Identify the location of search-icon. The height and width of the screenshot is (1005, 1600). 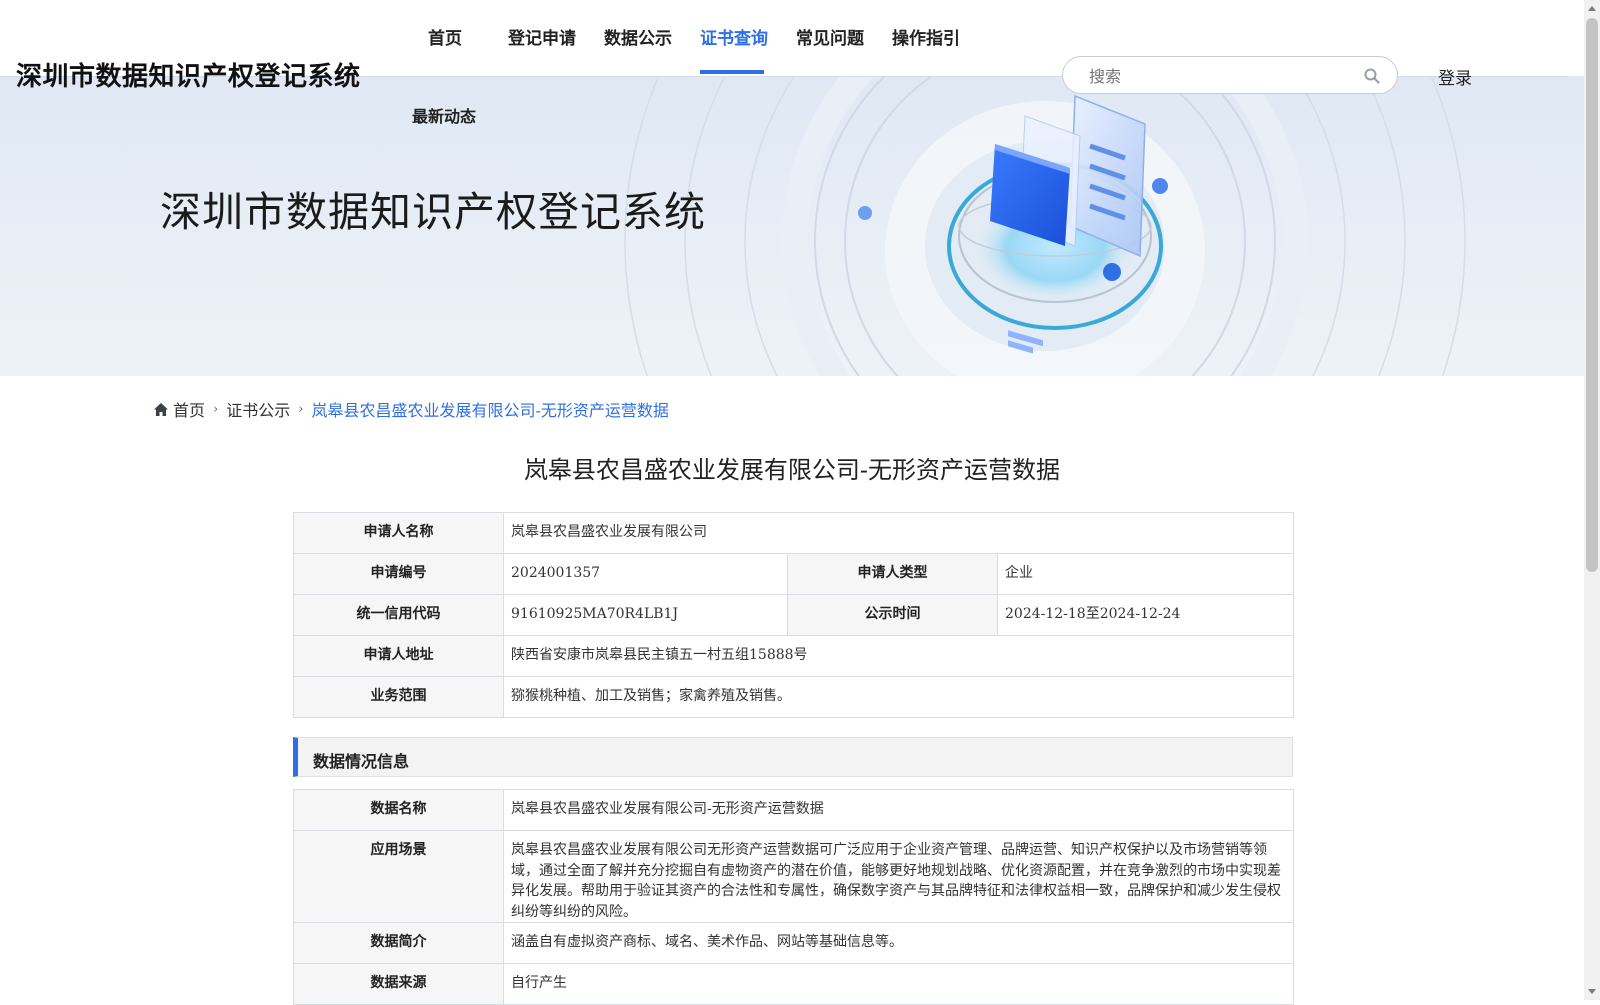
(1372, 76).